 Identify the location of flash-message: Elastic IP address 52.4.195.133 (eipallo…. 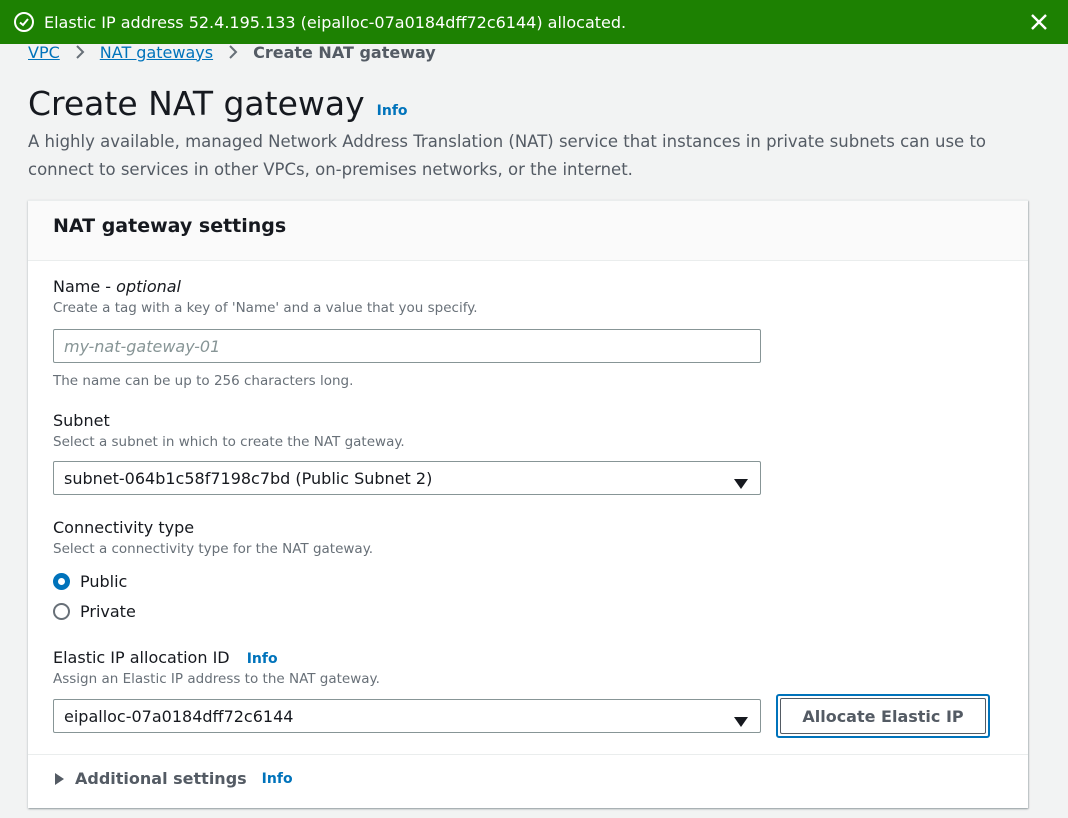
(335, 22).